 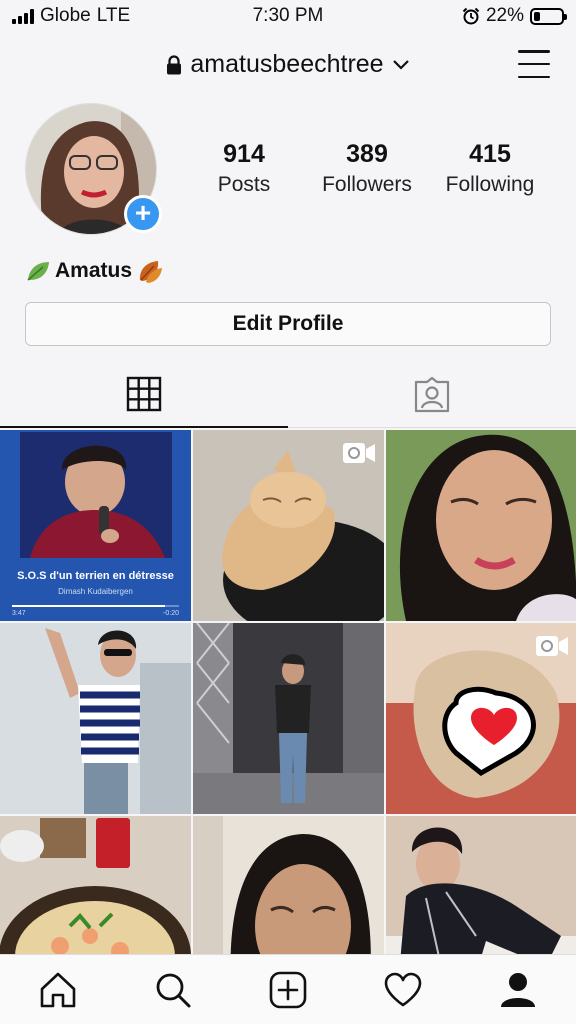 I want to click on tagged-icon, so click(x=432, y=394).